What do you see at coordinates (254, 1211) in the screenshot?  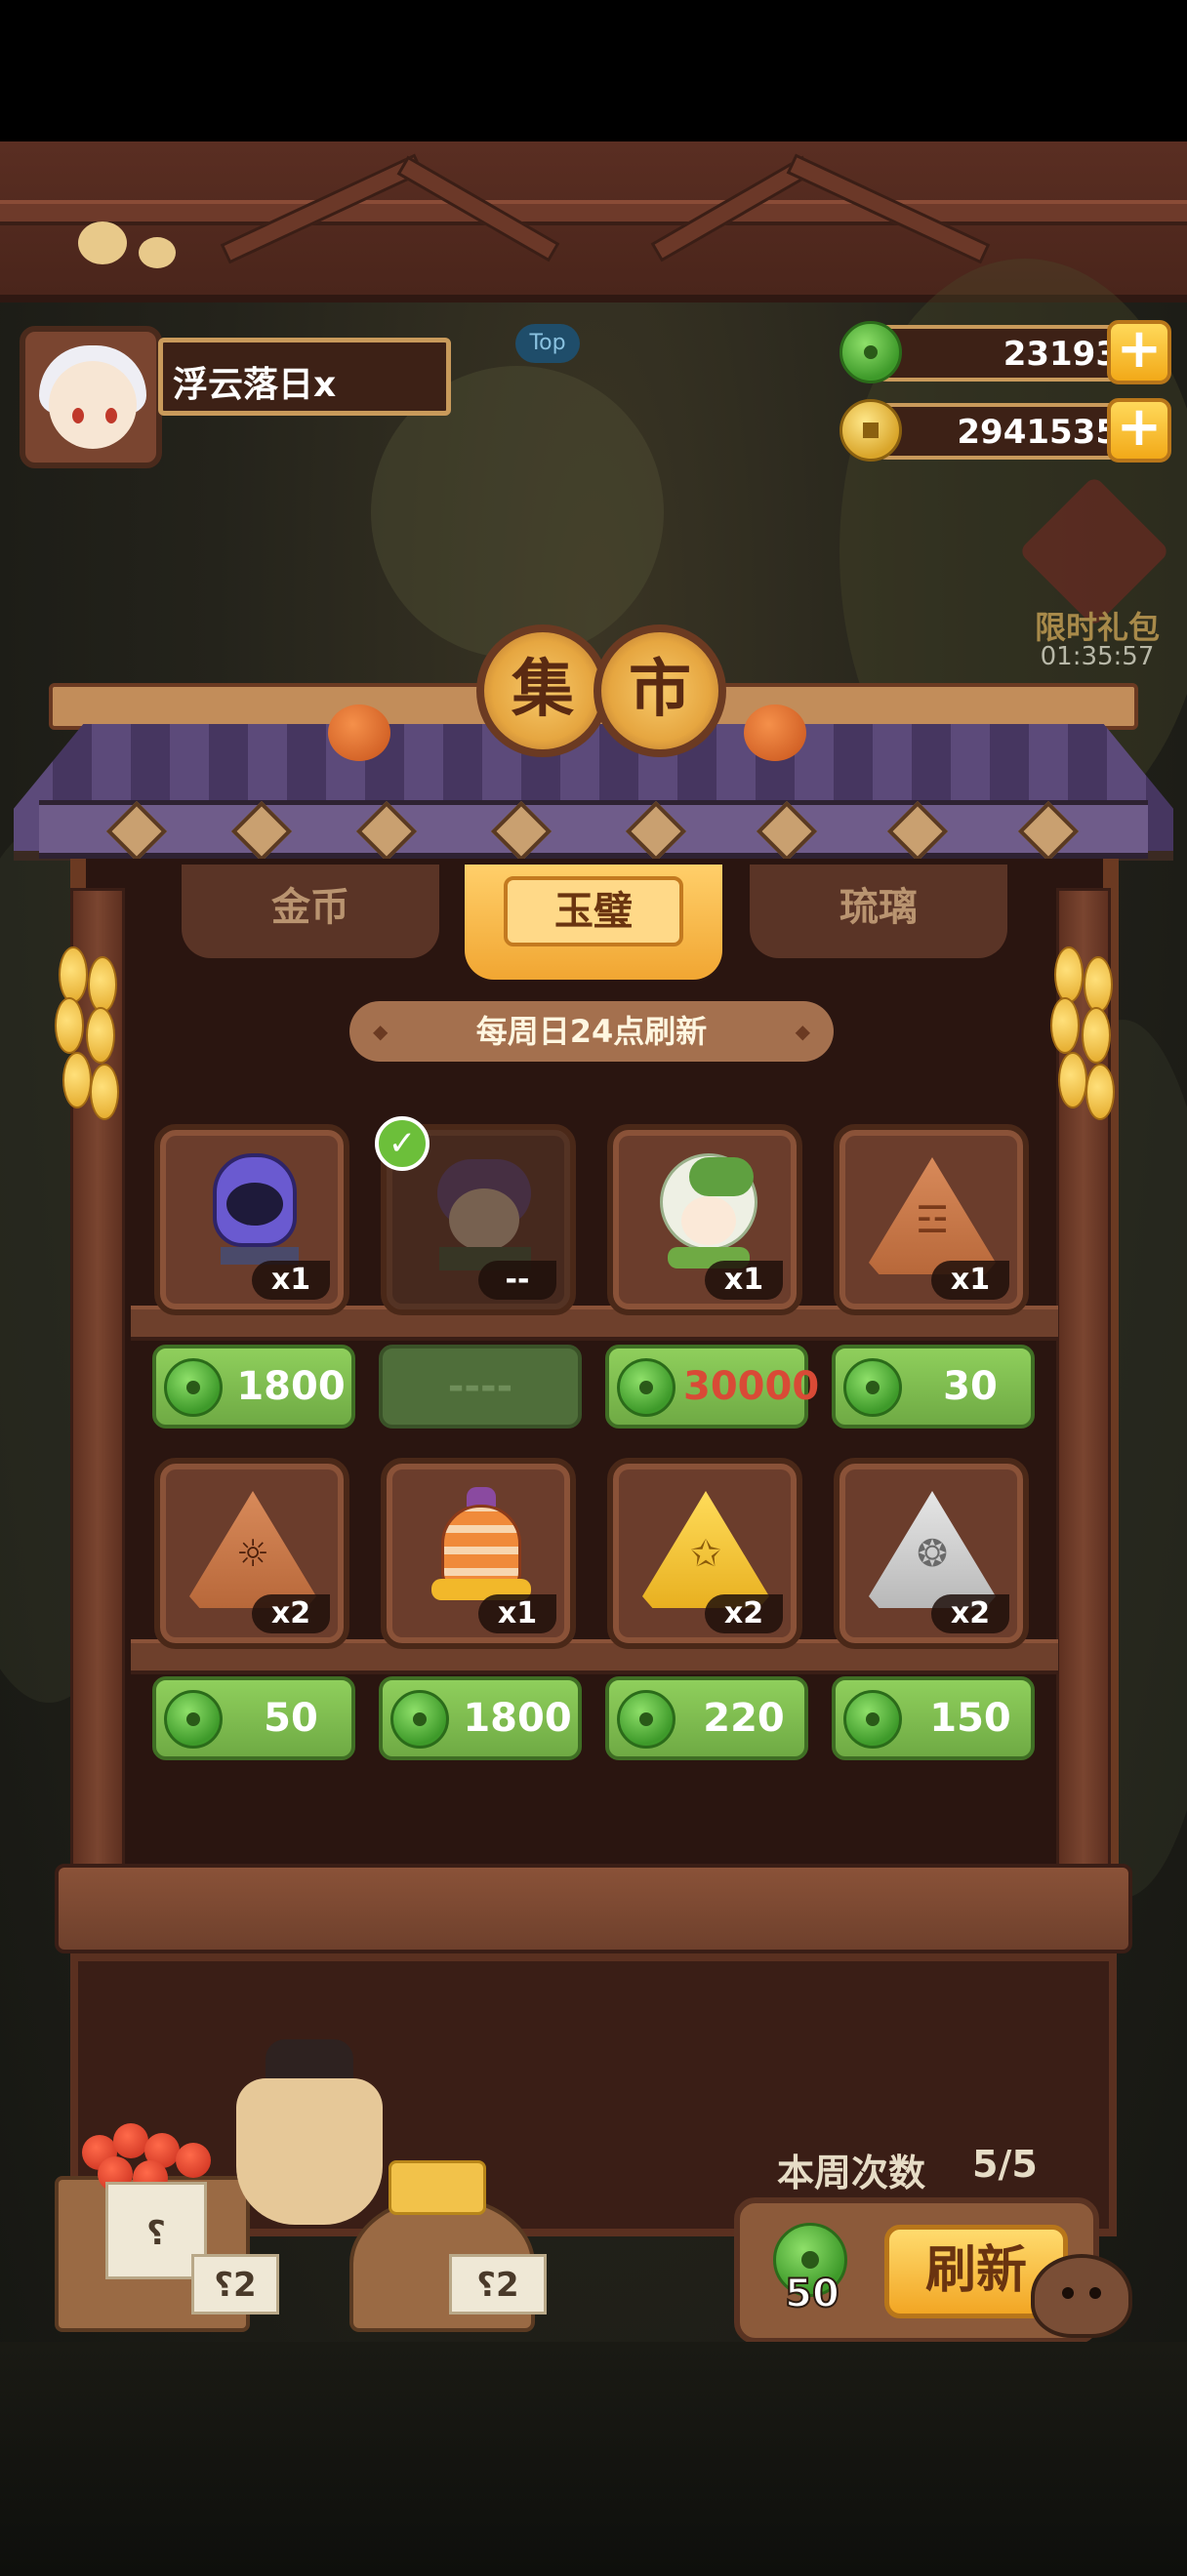 I see `purple-robot-icon` at bounding box center [254, 1211].